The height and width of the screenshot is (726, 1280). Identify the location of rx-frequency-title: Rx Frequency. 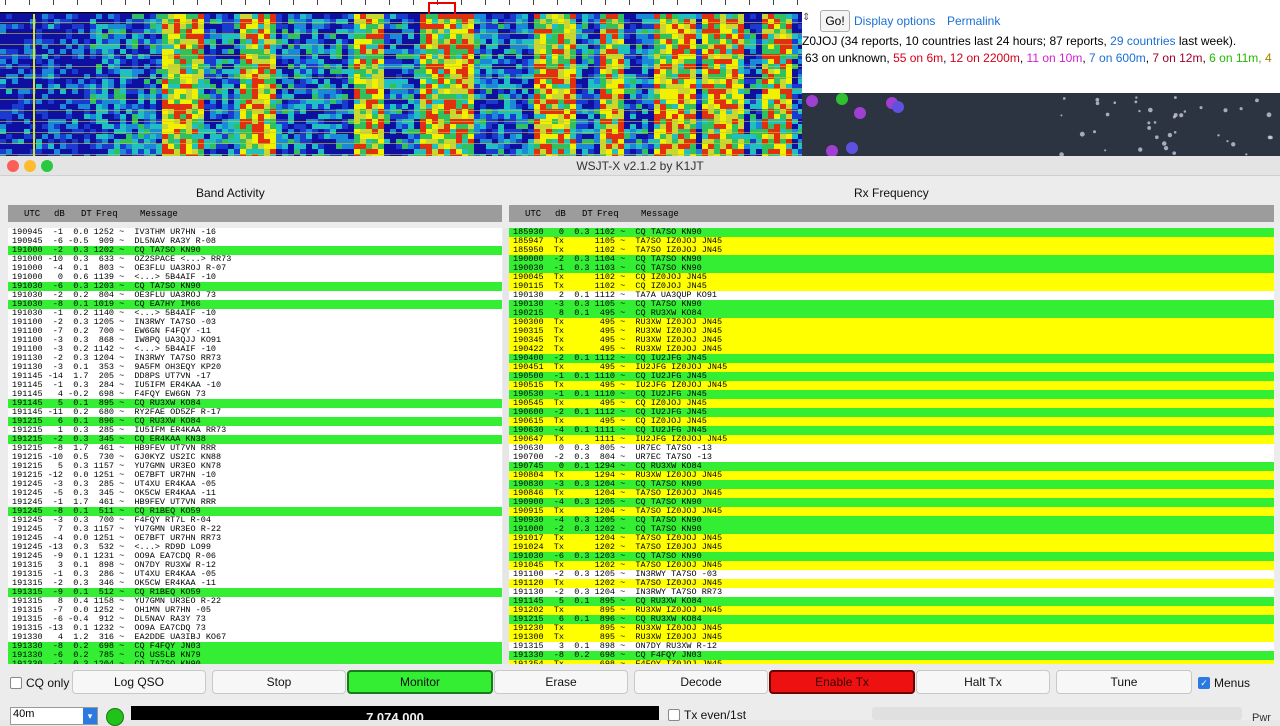
(891, 193).